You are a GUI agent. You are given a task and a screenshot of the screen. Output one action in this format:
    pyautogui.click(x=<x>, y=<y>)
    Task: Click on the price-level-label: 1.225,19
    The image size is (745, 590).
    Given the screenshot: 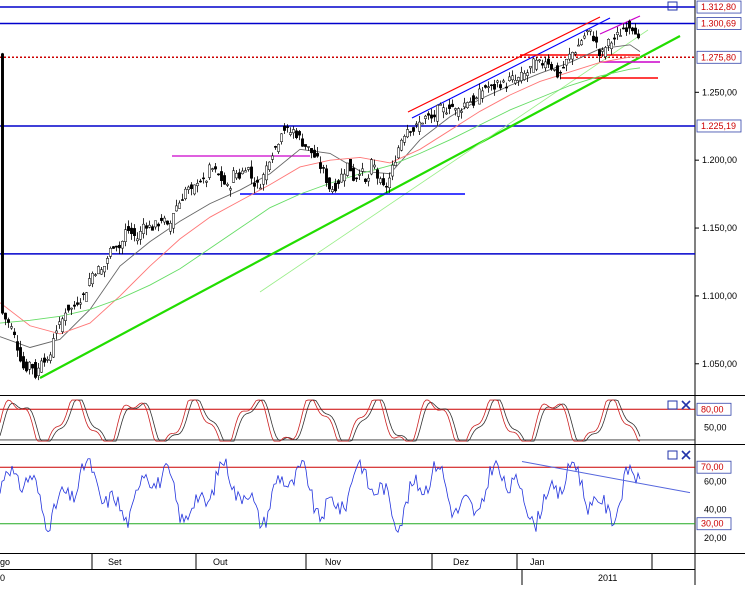 What is the action you would take?
    pyautogui.click(x=718, y=126)
    